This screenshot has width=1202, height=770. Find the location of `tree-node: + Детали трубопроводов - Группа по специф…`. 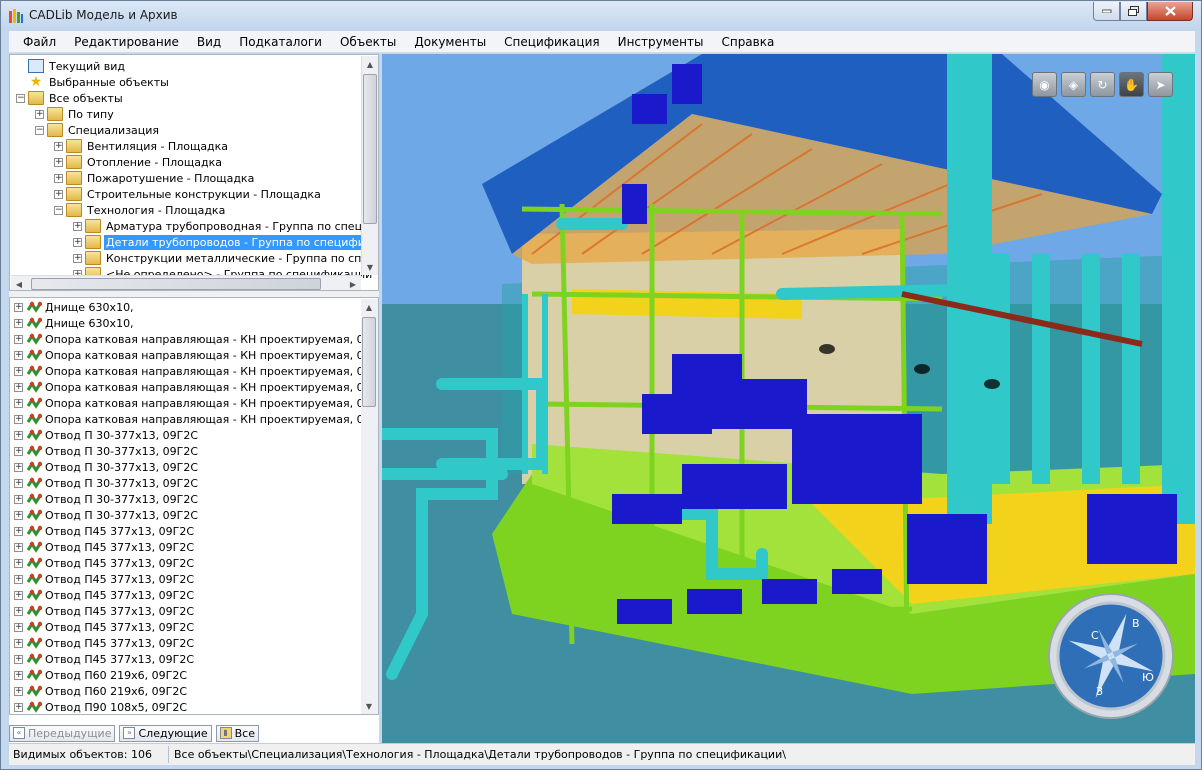

tree-node: + Детали трубопроводов - Группа по специф… is located at coordinates (225, 242).